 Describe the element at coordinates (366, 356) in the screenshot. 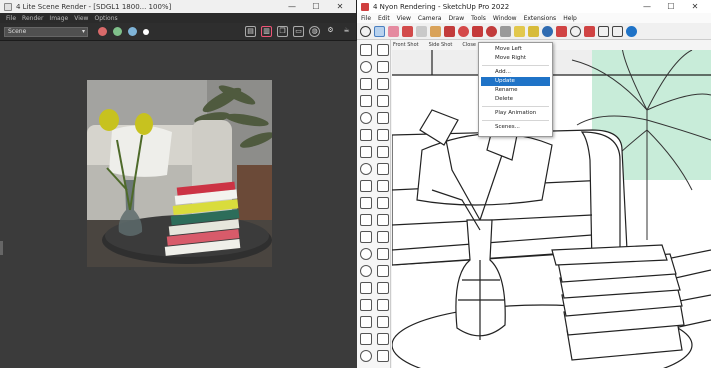

I see `location-icon` at that location.